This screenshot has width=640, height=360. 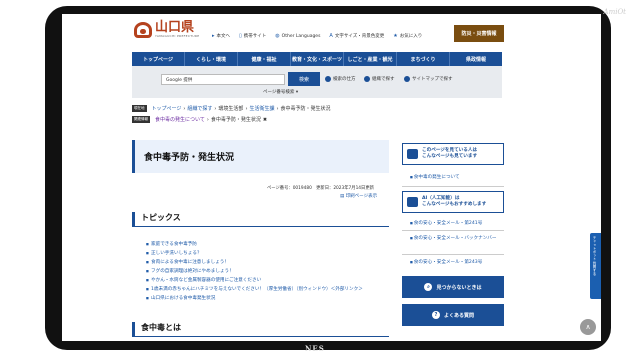 I want to click on breadcrumb-item: 環境生活部, so click(x=230, y=108).